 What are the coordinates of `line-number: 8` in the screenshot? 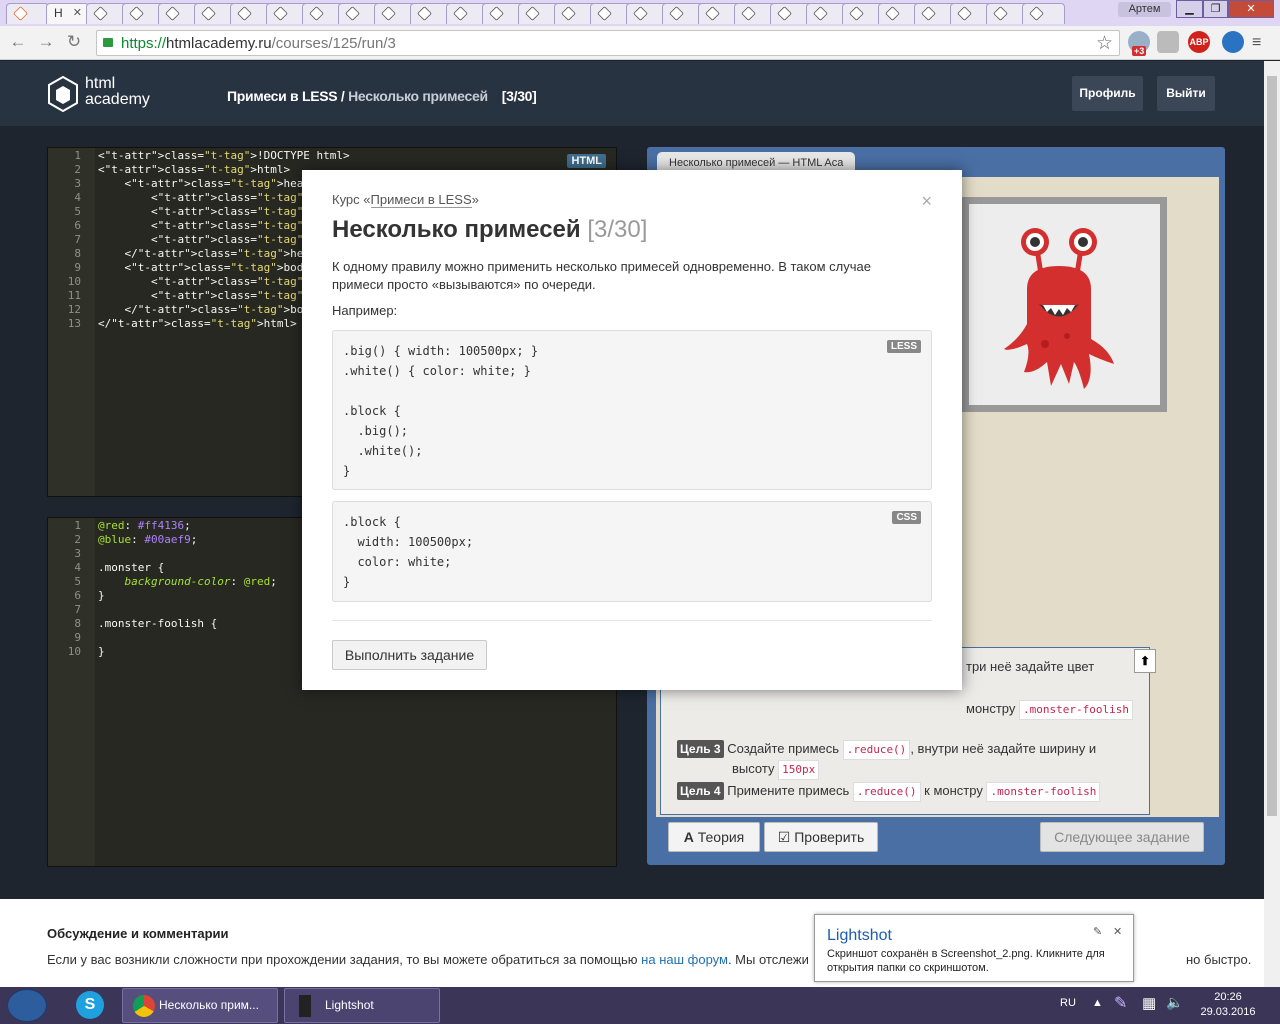 It's located at (77, 253).